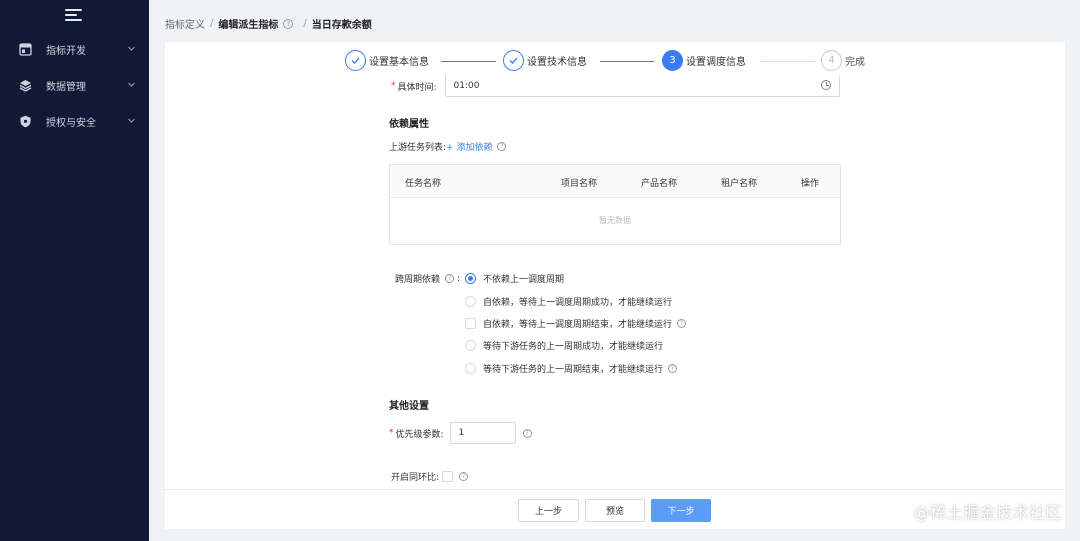  What do you see at coordinates (831, 60) in the screenshot?
I see `step-number: 4` at bounding box center [831, 60].